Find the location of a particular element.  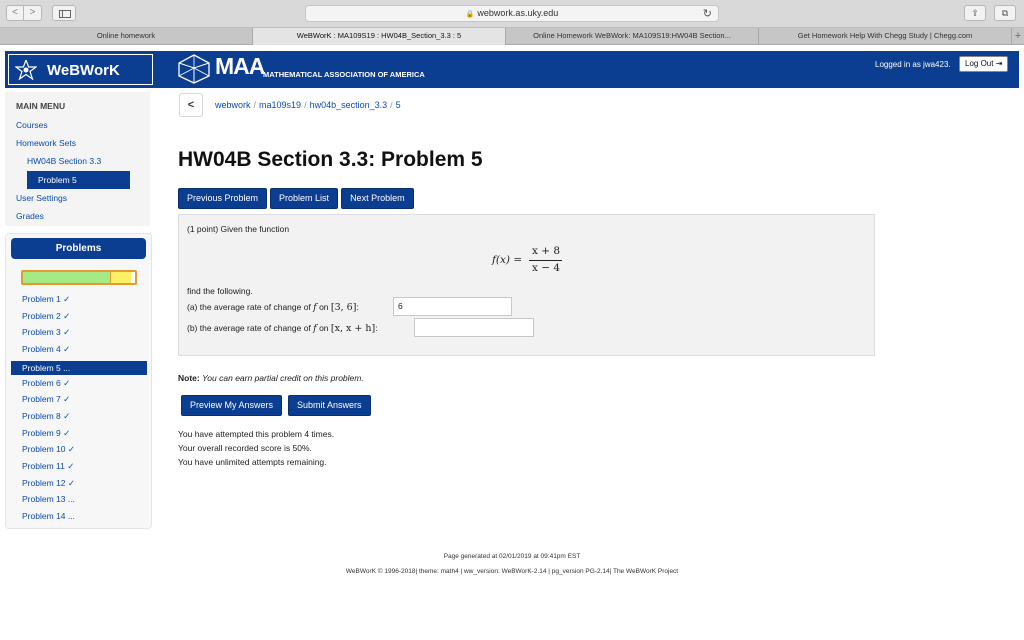

main-menu-title: MAIN MENU is located at coordinates (41, 106).